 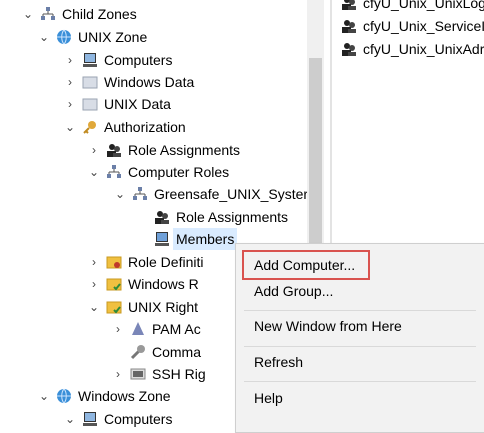 I want to click on wrench-icon, so click(x=137, y=352).